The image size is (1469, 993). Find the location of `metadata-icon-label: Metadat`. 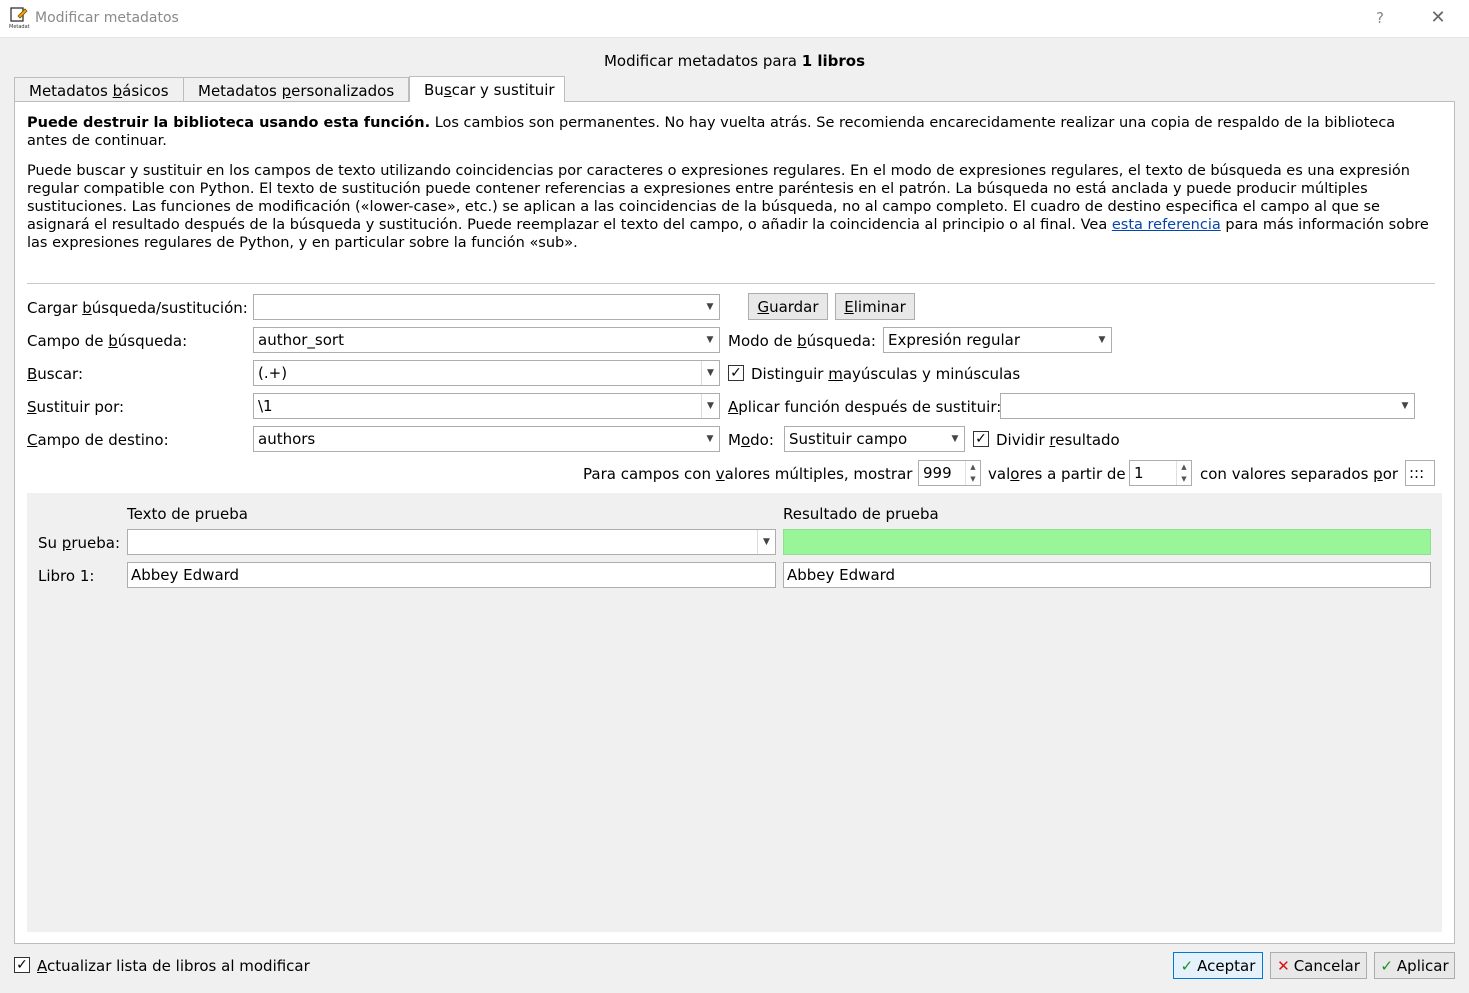

metadata-icon-label: Metadat is located at coordinates (19, 27).